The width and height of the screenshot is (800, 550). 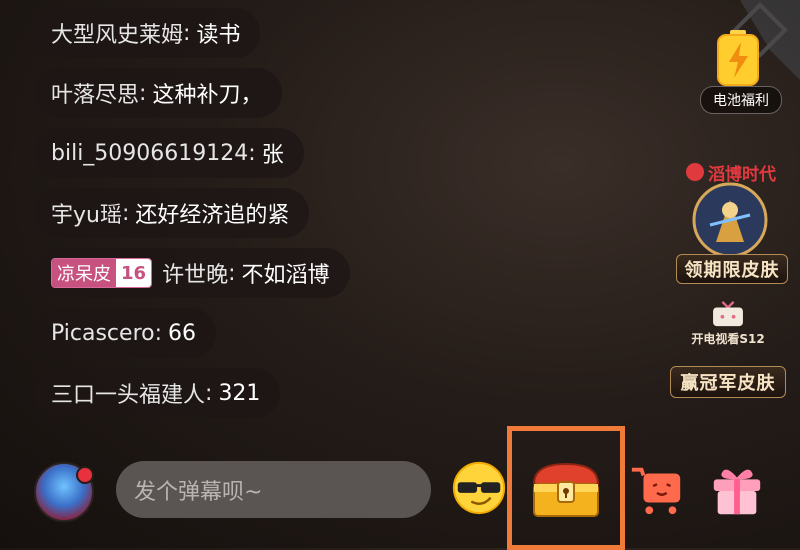 What do you see at coordinates (695, 172) in the screenshot?
I see `era-logo-icon` at bounding box center [695, 172].